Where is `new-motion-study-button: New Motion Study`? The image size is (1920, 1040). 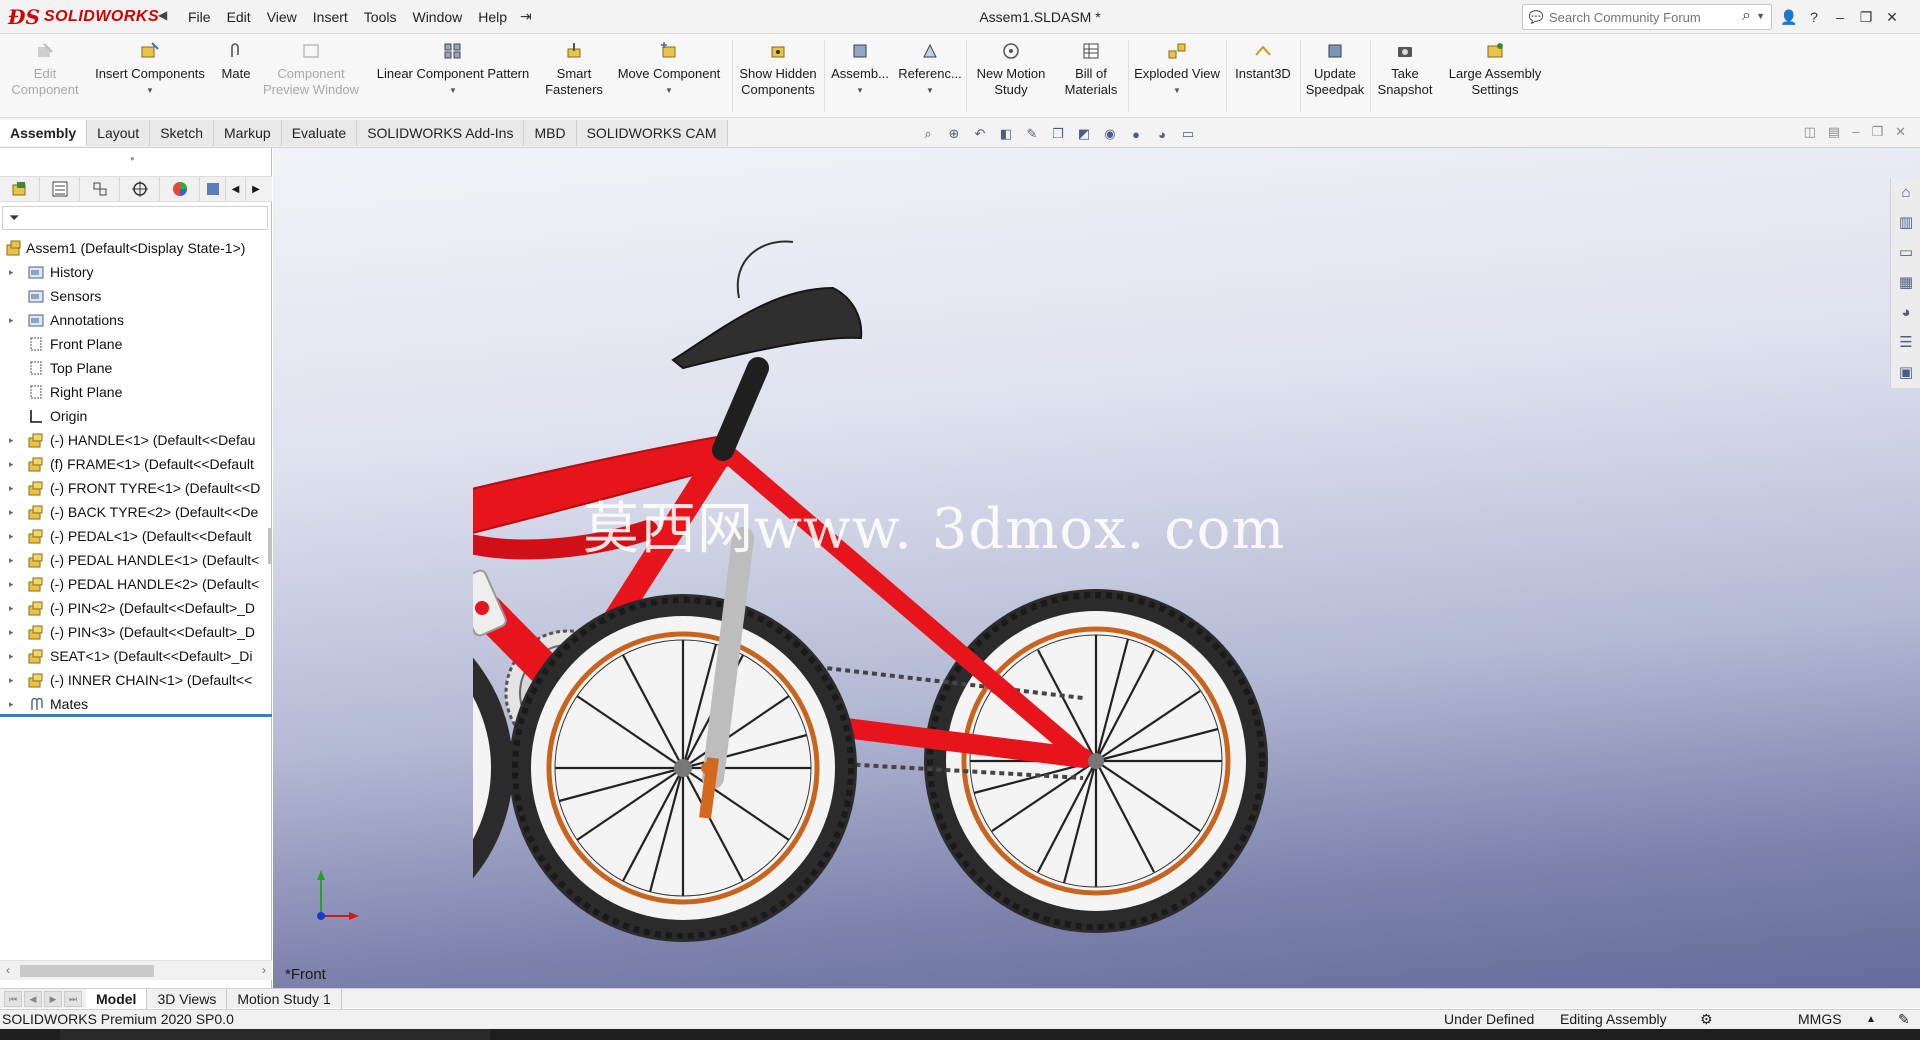
new-motion-study-button: New Motion Study is located at coordinates (1011, 77).